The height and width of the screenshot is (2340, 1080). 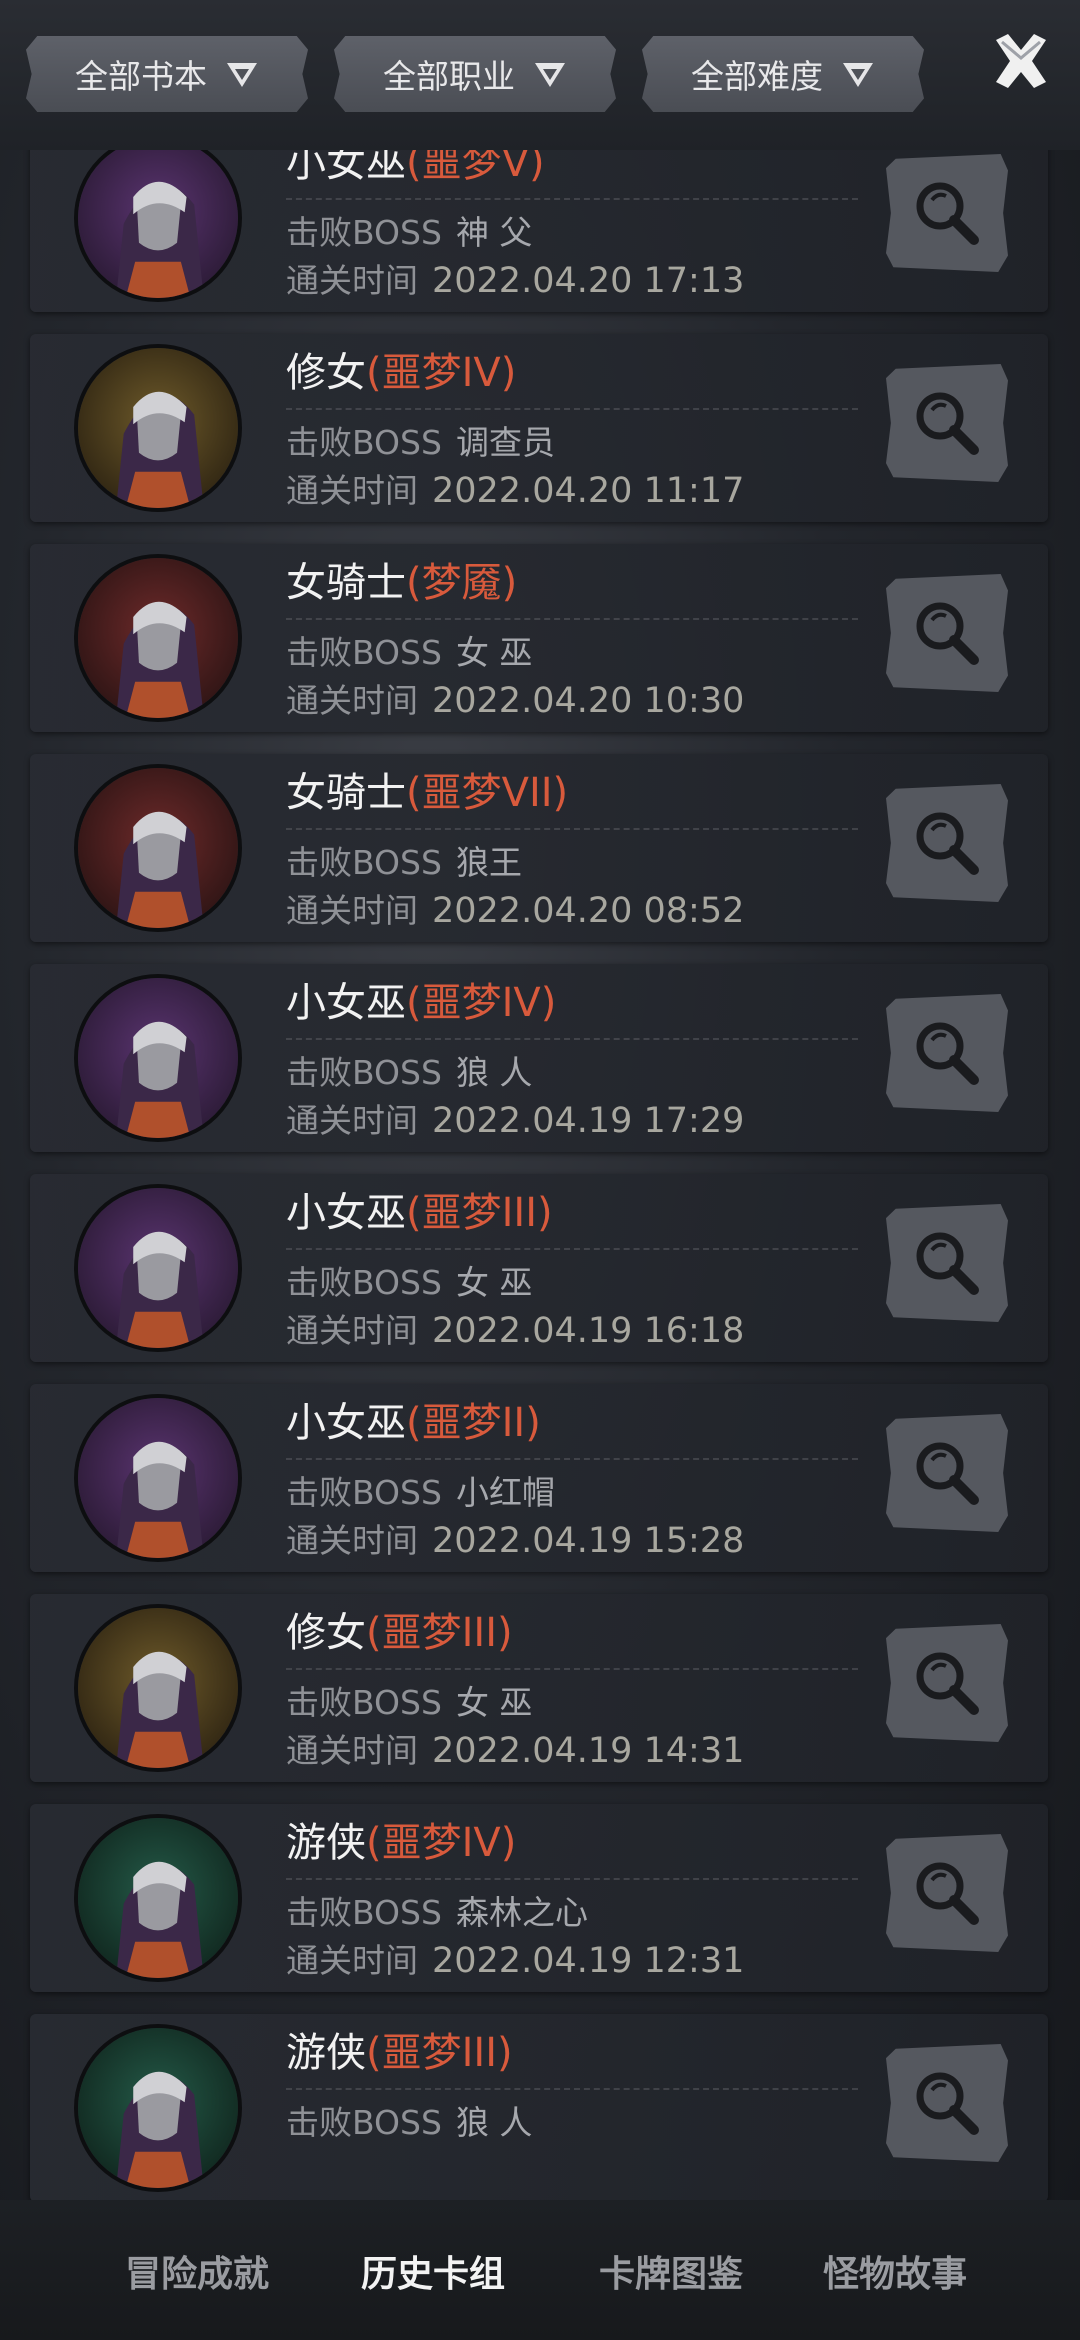 What do you see at coordinates (420, 1490) in the screenshot?
I see `boss-row: 击败BOSS 小红帽` at bounding box center [420, 1490].